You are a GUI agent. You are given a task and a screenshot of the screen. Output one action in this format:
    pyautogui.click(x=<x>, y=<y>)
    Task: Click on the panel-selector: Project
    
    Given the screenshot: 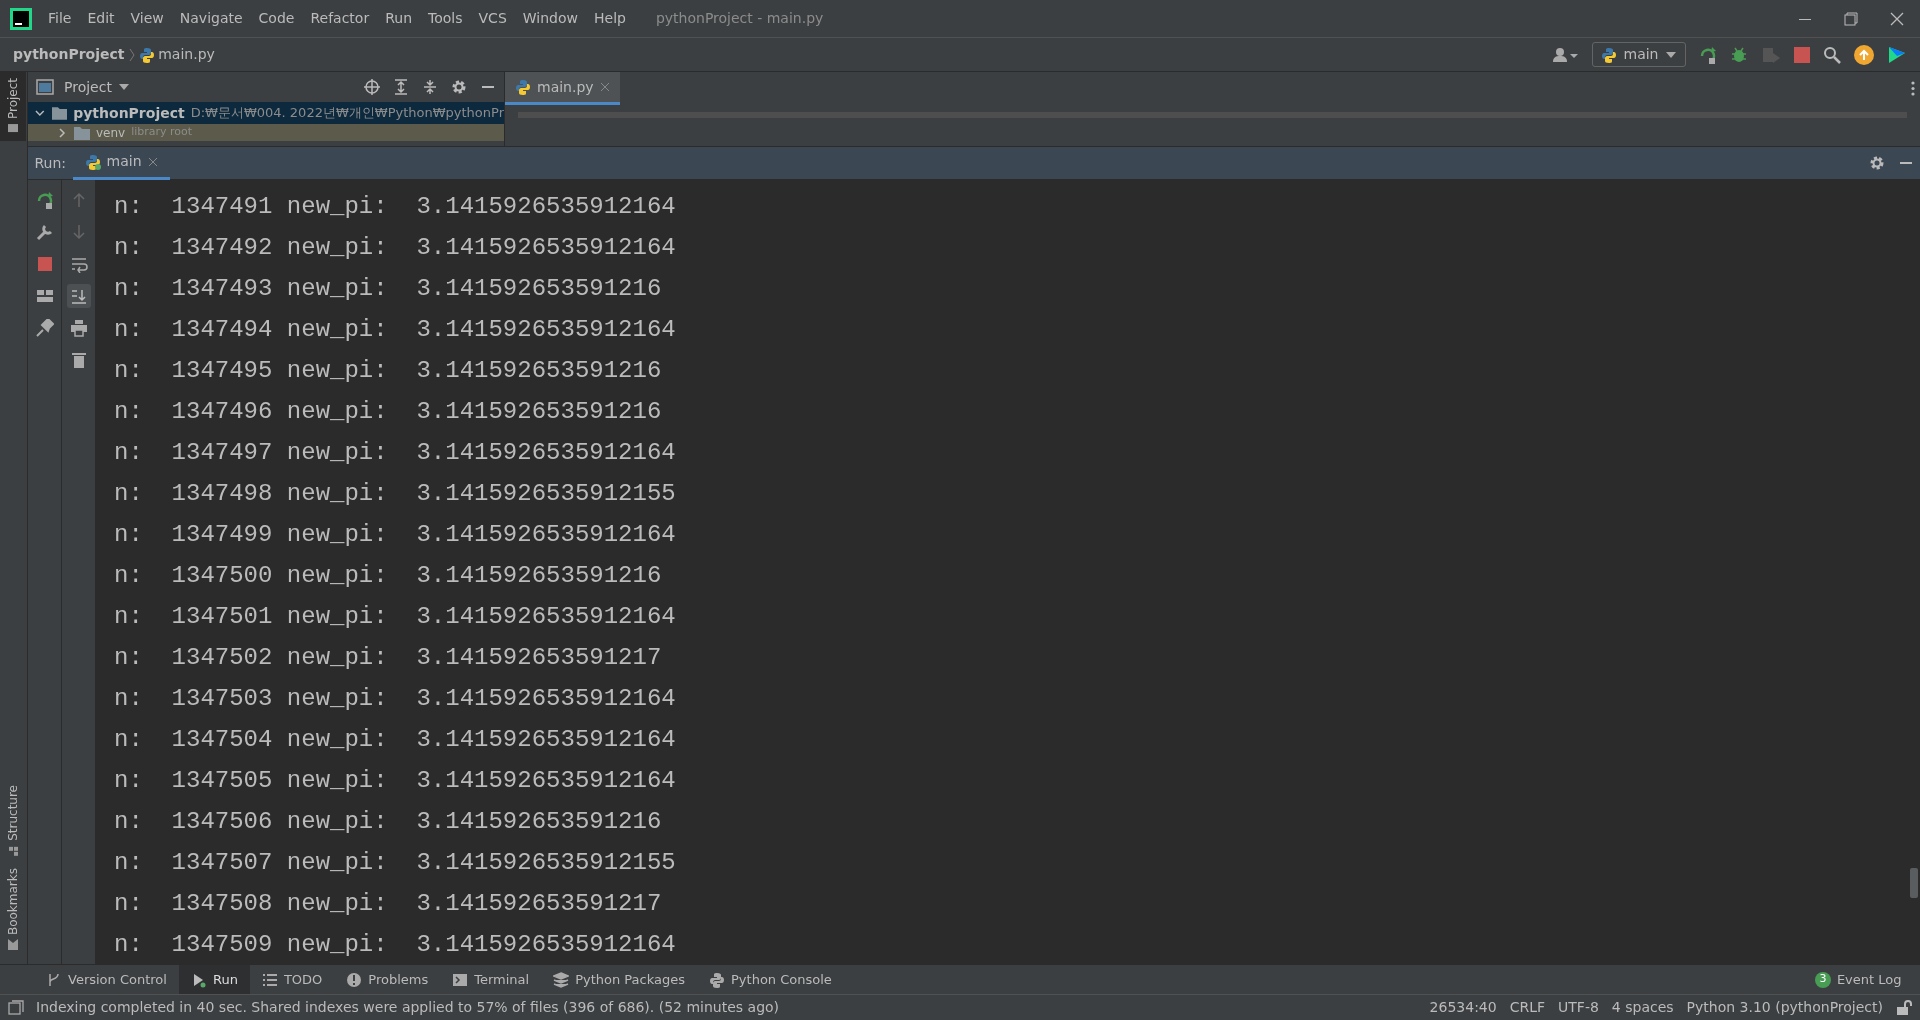 What is the action you would take?
    pyautogui.click(x=97, y=87)
    